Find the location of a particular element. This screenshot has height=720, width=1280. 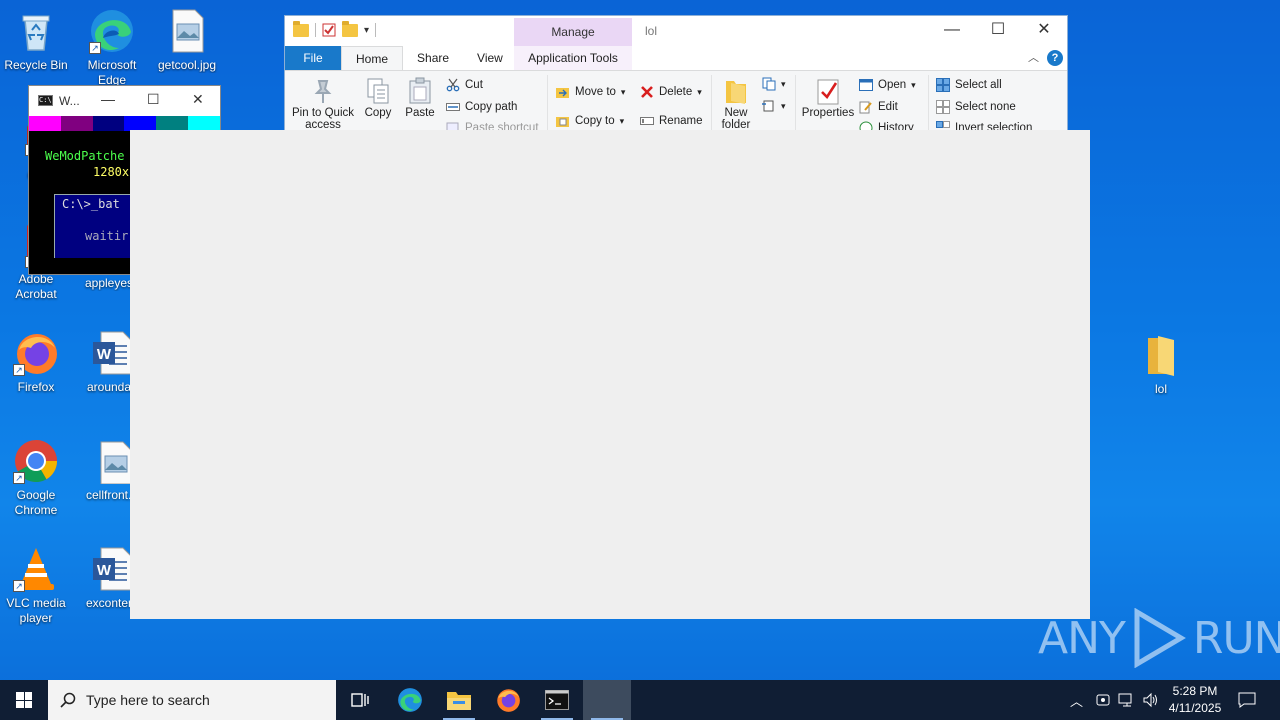

move-to-label: Move to is located at coordinates (595, 92).